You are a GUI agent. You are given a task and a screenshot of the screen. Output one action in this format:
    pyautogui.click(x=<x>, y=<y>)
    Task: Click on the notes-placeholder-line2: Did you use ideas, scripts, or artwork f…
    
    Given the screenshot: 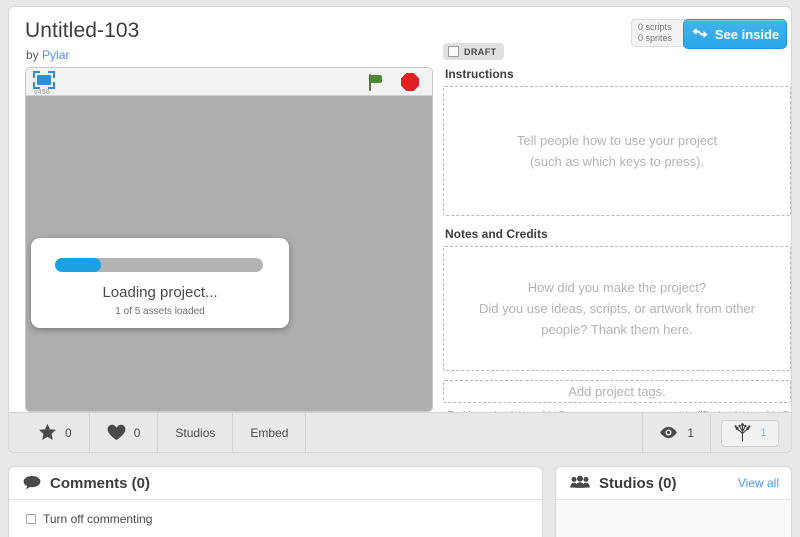 What is the action you would take?
    pyautogui.click(x=617, y=308)
    